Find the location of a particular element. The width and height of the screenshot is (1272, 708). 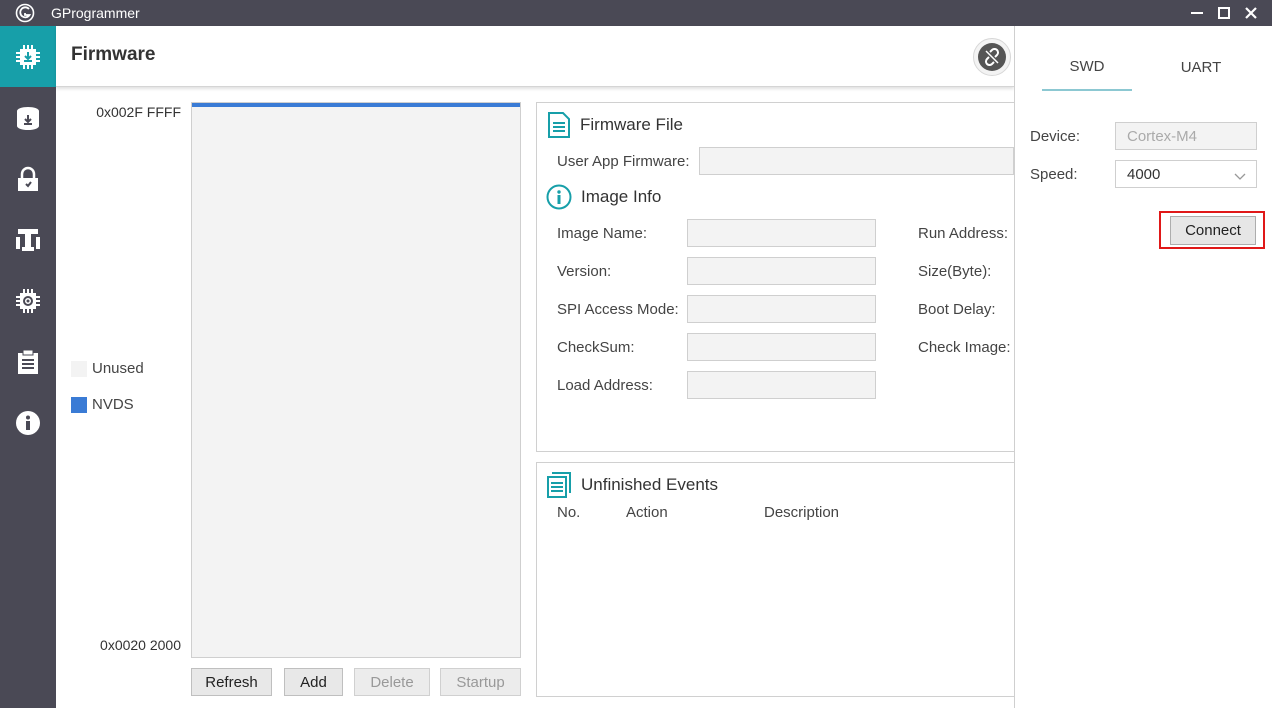

checksum-field is located at coordinates (781, 347).